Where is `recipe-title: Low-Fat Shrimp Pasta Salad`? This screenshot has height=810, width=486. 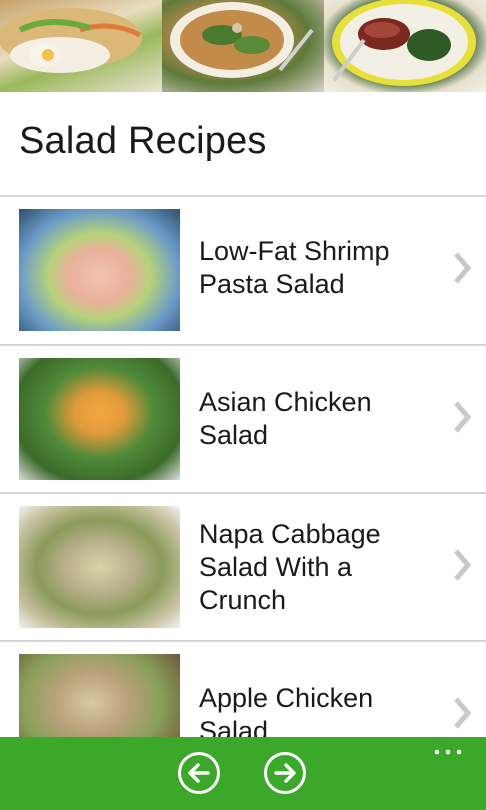 recipe-title: Low-Fat Shrimp Pasta Salad is located at coordinates (294, 267).